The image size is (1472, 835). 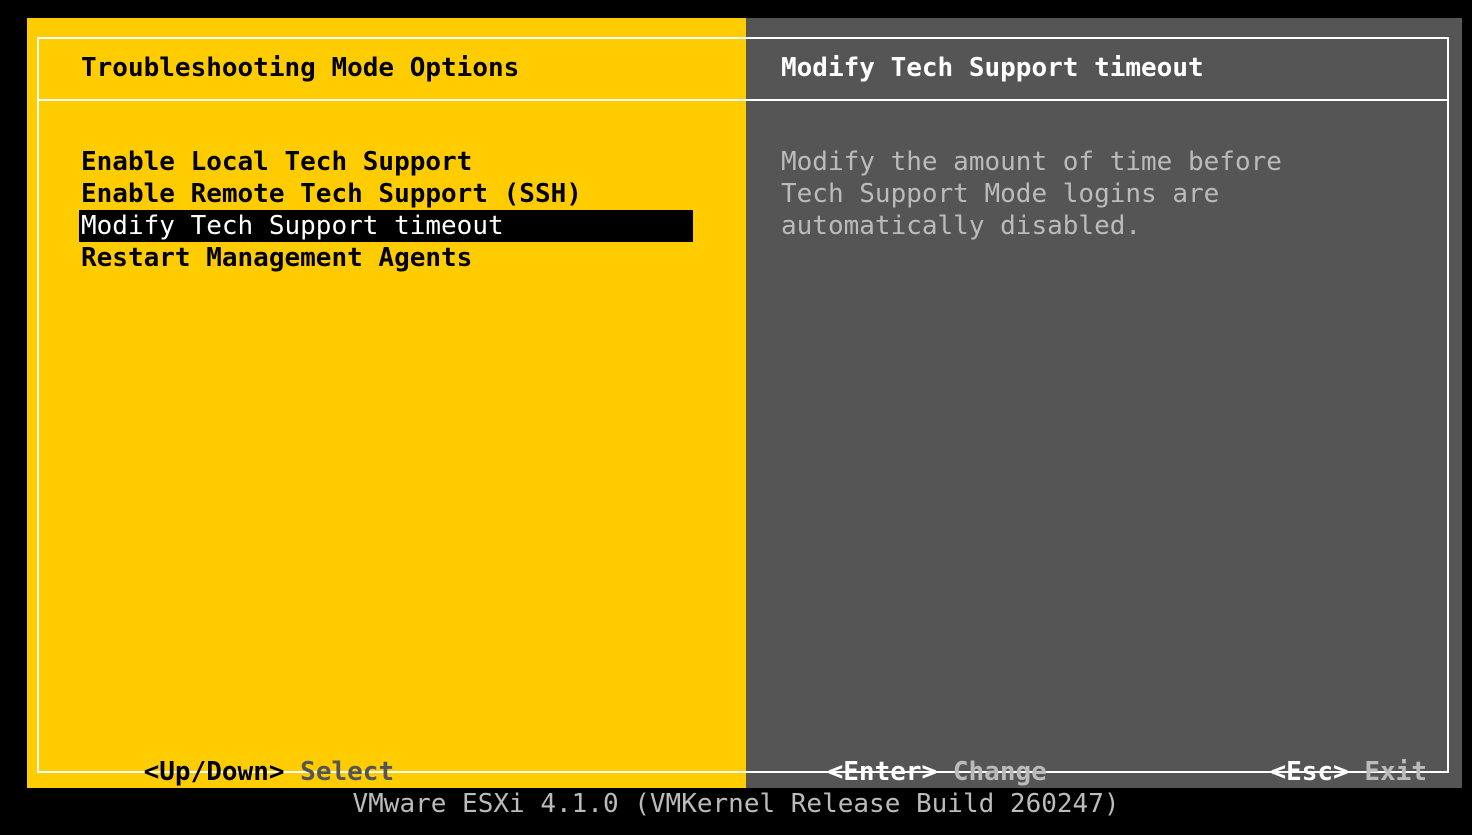 I want to click on menu-item-restart-management-agents: Restart Management Agents, so click(x=386, y=258).